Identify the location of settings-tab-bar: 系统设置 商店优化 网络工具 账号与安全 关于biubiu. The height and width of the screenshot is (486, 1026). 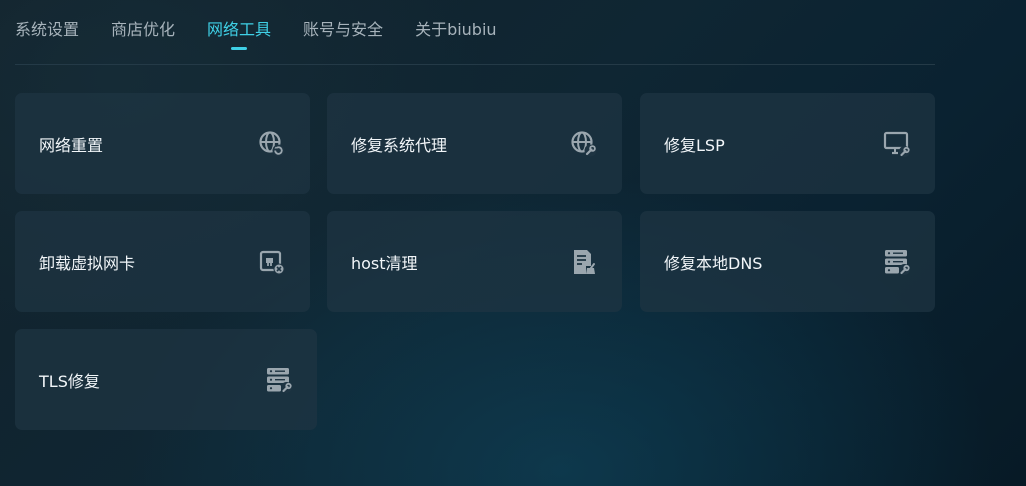
(475, 32).